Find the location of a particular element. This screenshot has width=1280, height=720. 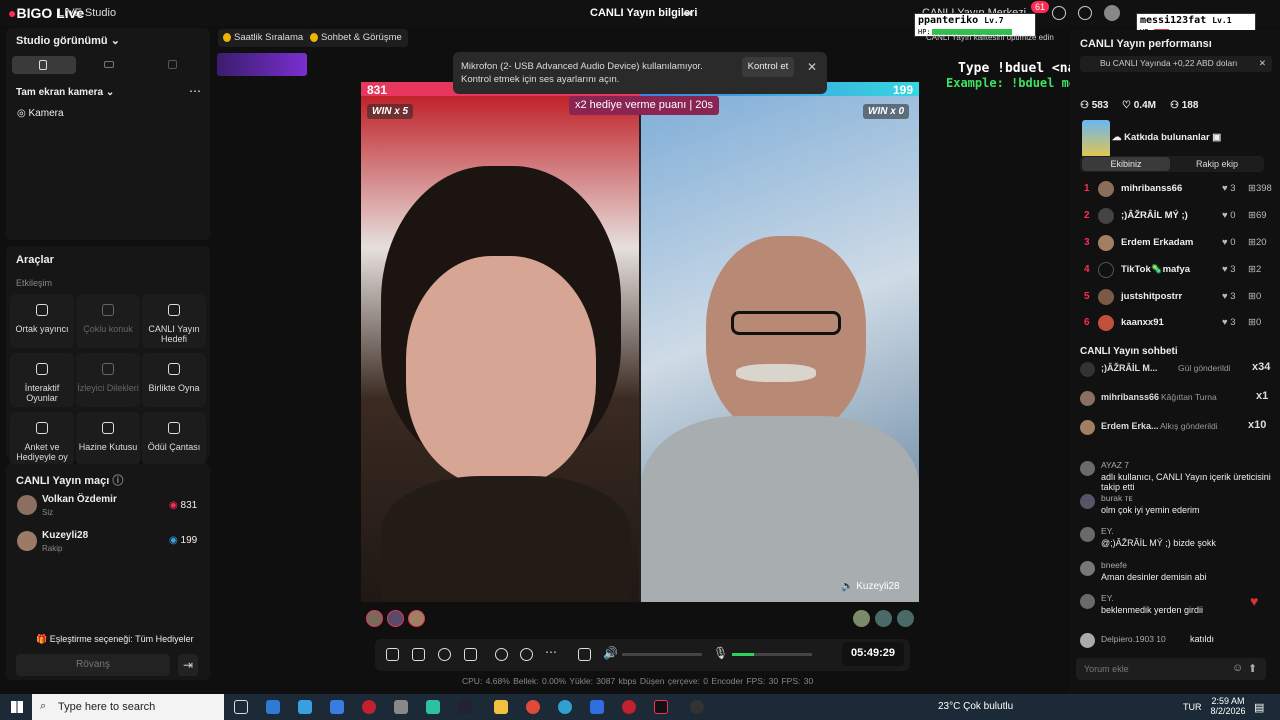

studio-view-title: Studio görünümü ⌄ is located at coordinates (68, 40).